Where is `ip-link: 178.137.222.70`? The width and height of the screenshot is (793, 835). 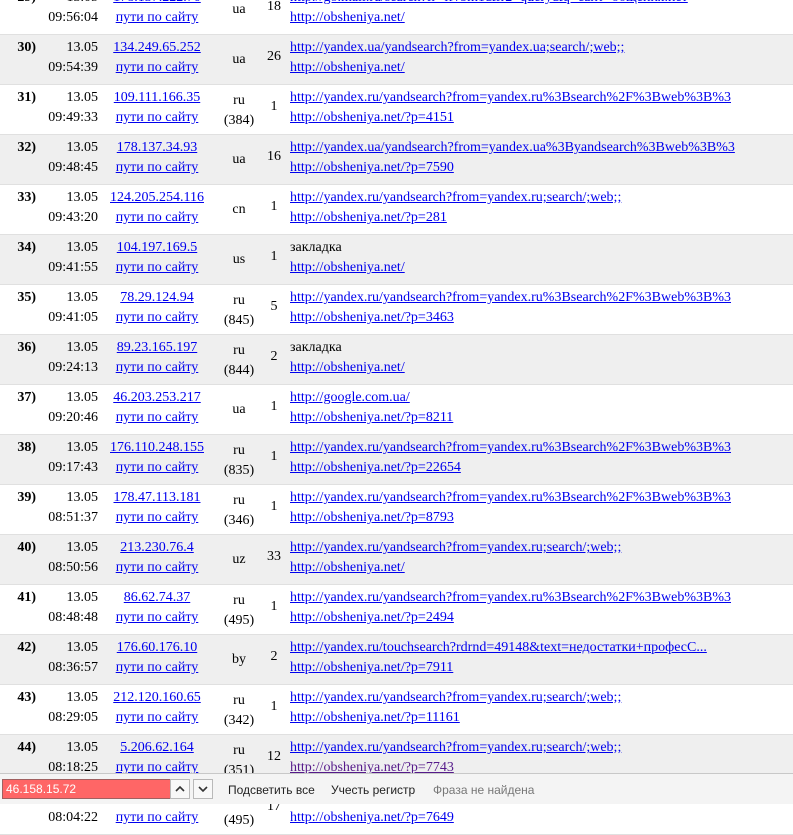 ip-link: 178.137.222.70 is located at coordinates (157, 2).